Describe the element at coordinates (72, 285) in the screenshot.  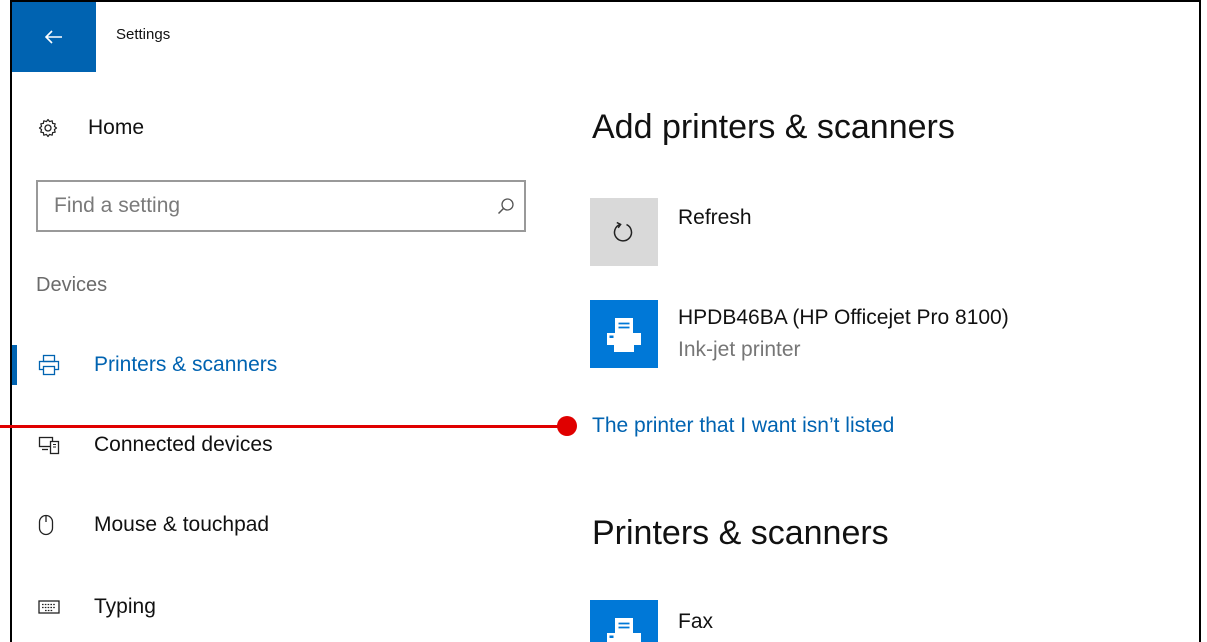
I see `section-label-devices: Devices` at that location.